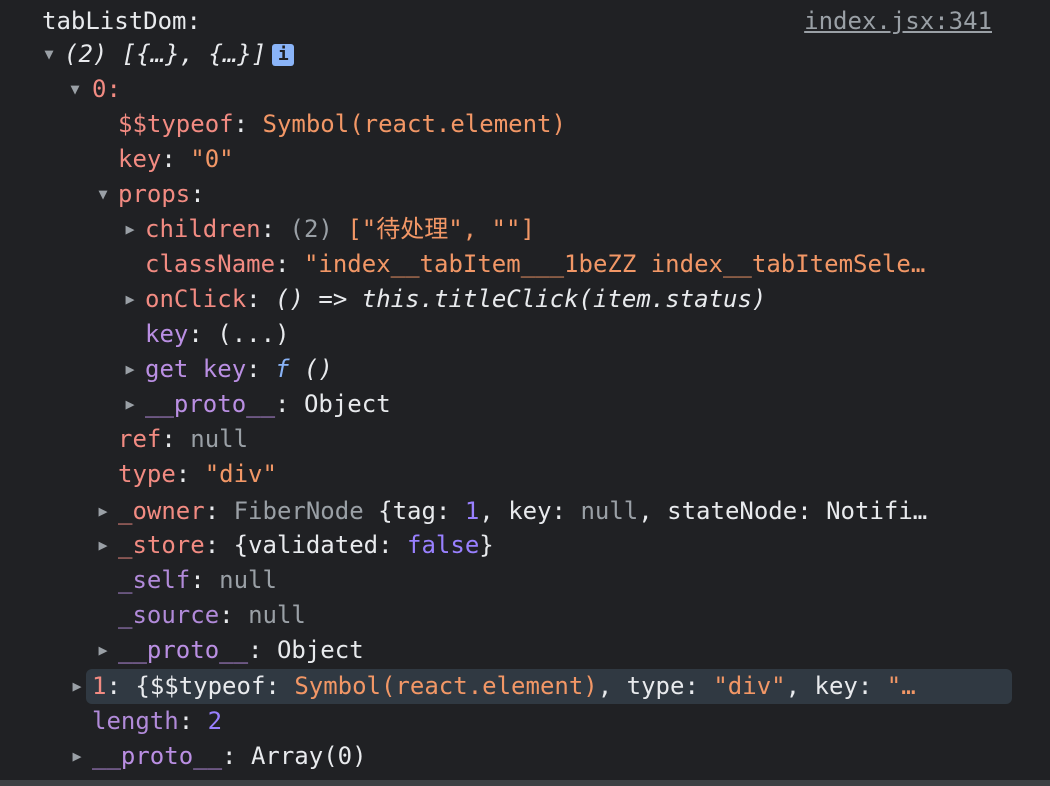  What do you see at coordinates (525, 439) in the screenshot?
I see `ref-row: ref: null` at bounding box center [525, 439].